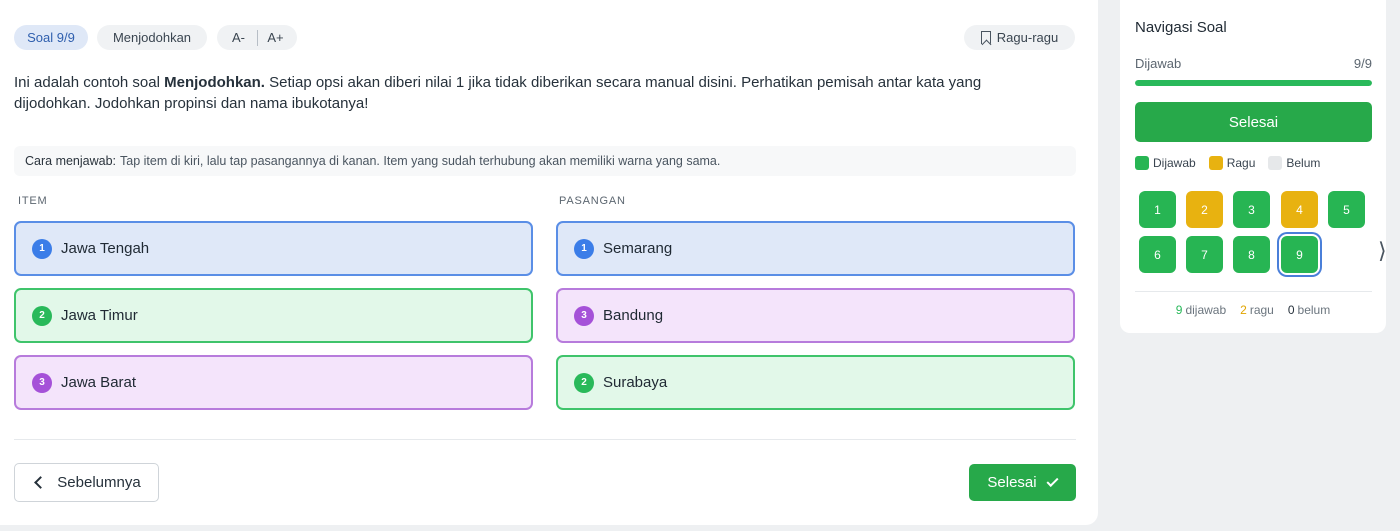 This screenshot has height=531, width=1400. I want to click on pair-number-badge: 2, so click(584, 382).